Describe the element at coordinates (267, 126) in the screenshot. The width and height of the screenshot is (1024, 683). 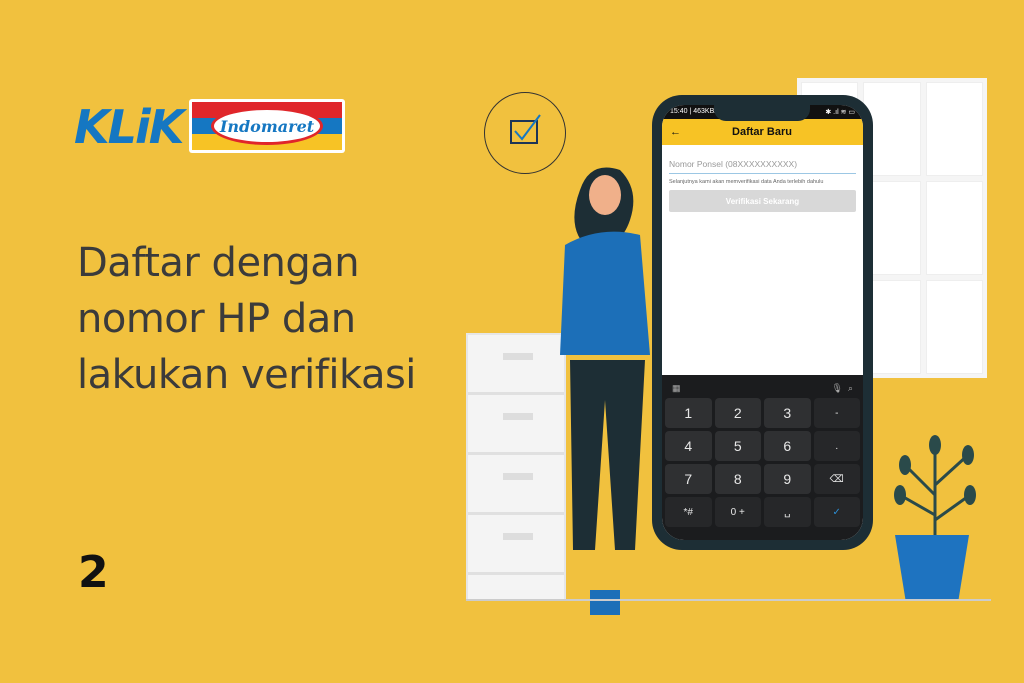
I see `indomaret-logo: Indomaret` at that location.